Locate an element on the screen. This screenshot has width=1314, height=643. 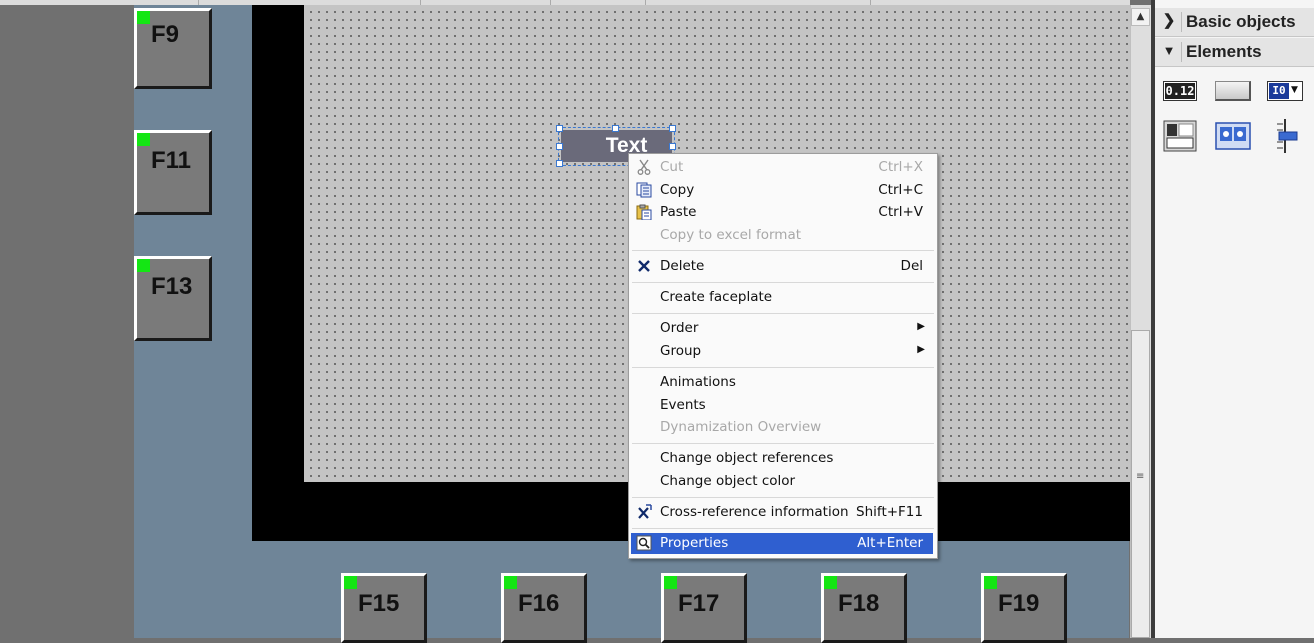
function-key-f17: F17 is located at coordinates (704, 608).